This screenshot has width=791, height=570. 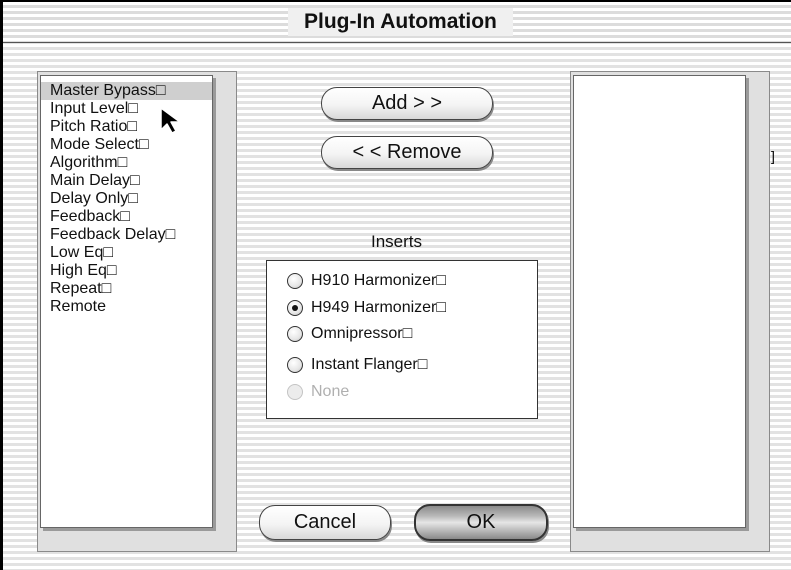 What do you see at coordinates (170, 120) in the screenshot?
I see `mouse-pointer-icon` at bounding box center [170, 120].